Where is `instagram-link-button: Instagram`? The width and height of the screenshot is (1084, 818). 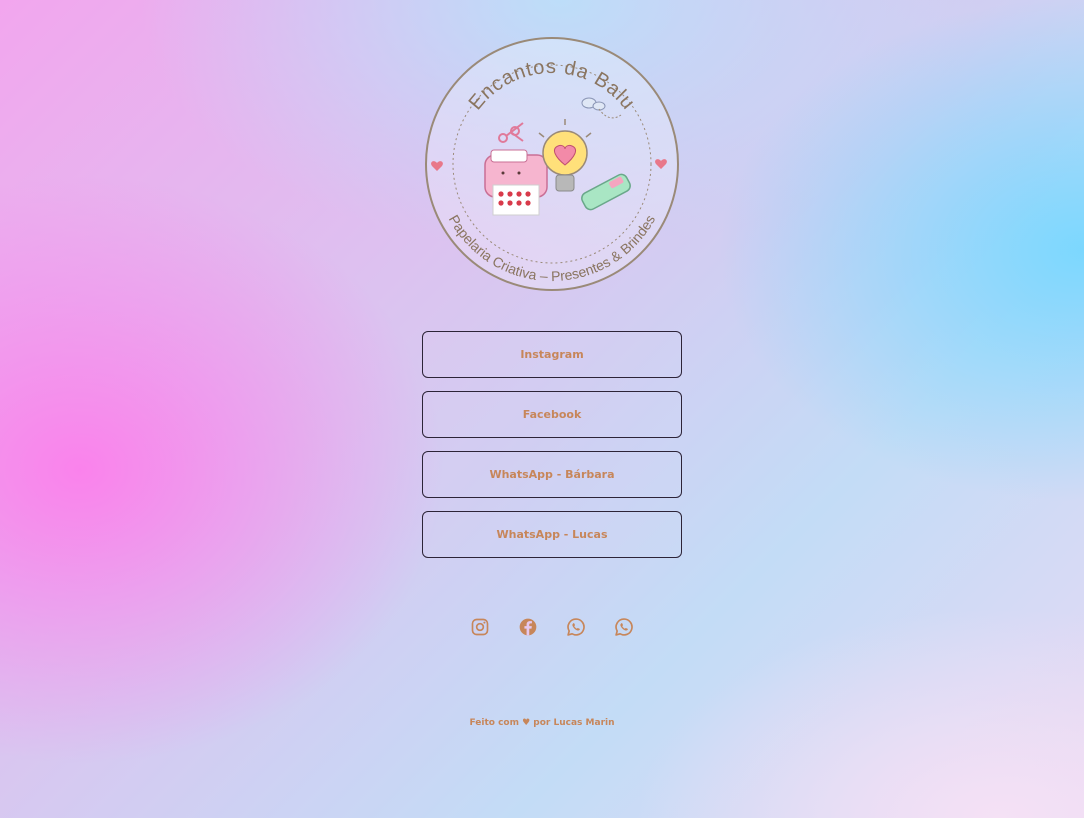 instagram-link-button: Instagram is located at coordinates (552, 354).